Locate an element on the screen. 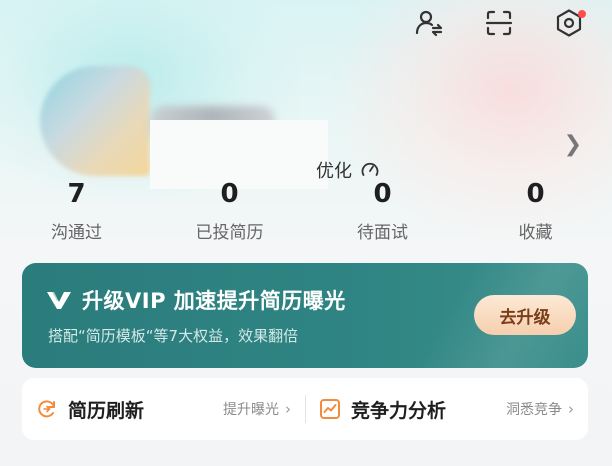 This screenshot has height=466, width=612. competitiveness-tool: 竞争力分析 洞悉竞争 › is located at coordinates (446, 409).